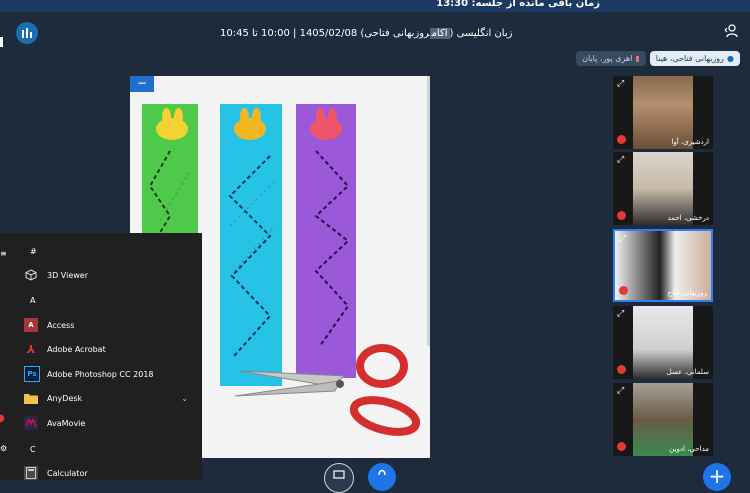  I want to click on session-timer-bar: زمان باقی مانده از جلسه: 13:30, so click(375, 6).